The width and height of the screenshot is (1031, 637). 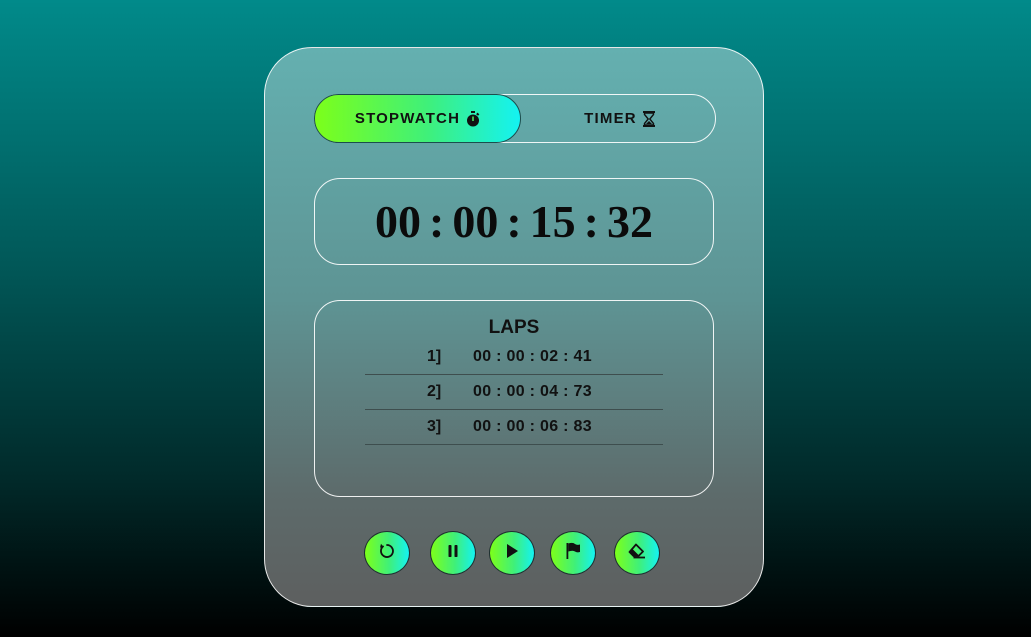 I want to click on clear-button, so click(x=637, y=553).